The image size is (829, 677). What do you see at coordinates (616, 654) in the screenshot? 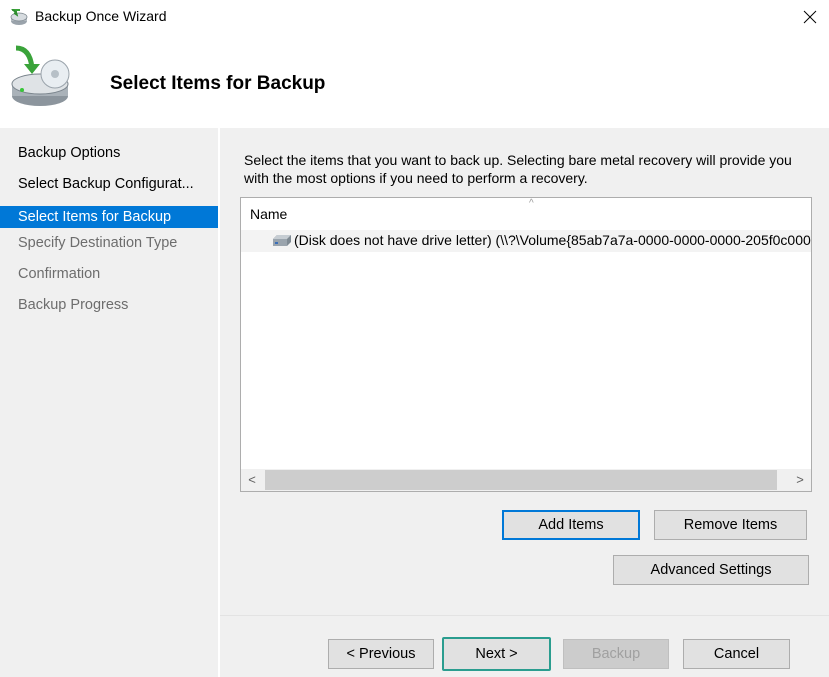
I see `backup-button: Backup` at bounding box center [616, 654].